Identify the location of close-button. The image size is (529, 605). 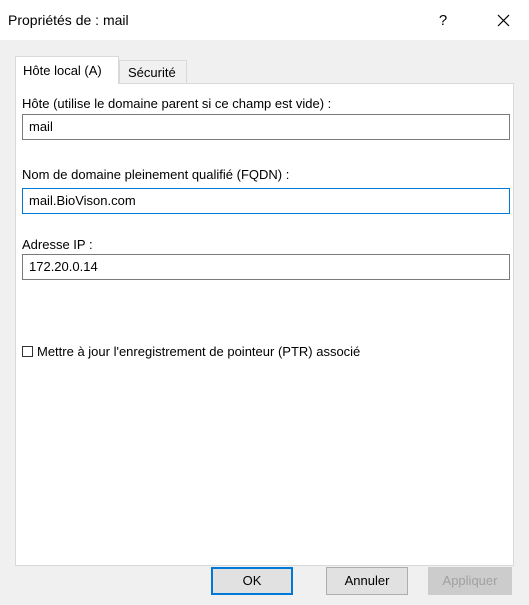
(503, 21).